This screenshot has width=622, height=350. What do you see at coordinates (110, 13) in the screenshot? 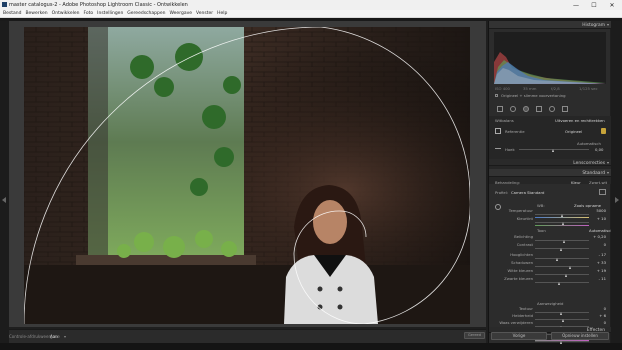
I see `menu-item-instellingen: Instellingen` at bounding box center [110, 13].